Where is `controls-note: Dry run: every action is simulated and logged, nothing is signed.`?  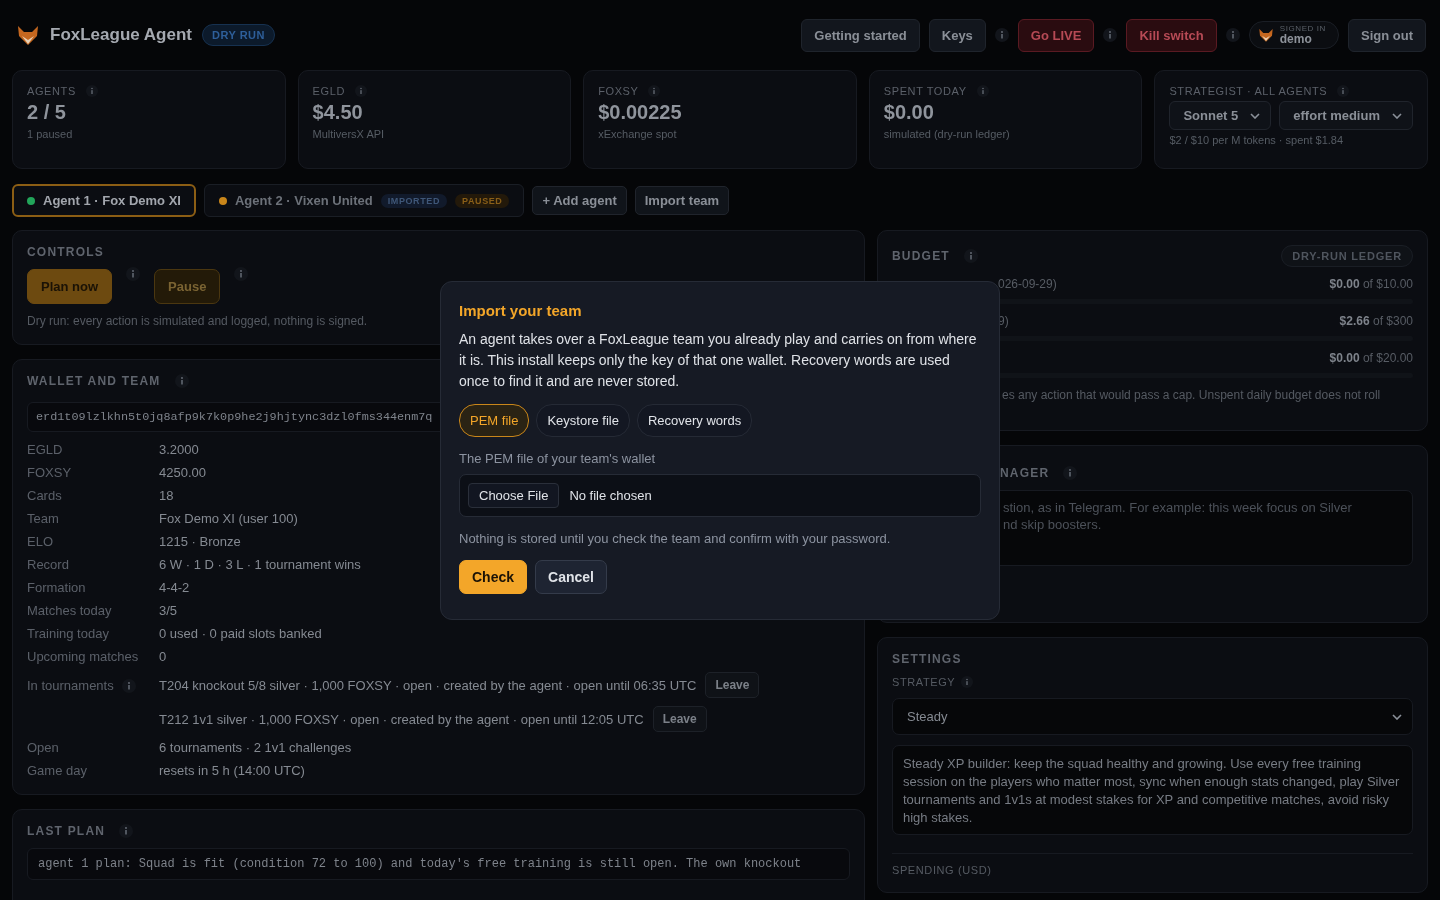 controls-note: Dry run: every action is simulated and logged, nothing is signed. is located at coordinates (198, 321).